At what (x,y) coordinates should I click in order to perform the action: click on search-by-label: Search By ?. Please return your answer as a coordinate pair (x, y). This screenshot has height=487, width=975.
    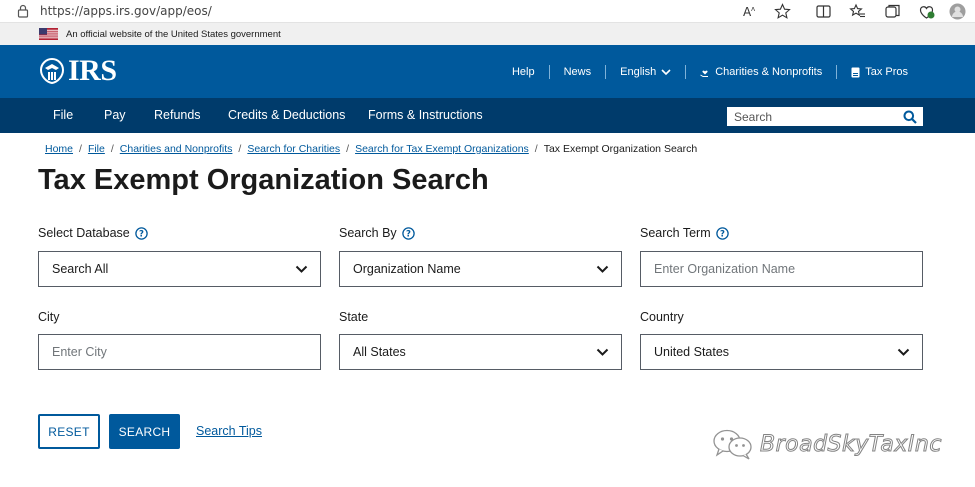
    Looking at the image, I should click on (377, 233).